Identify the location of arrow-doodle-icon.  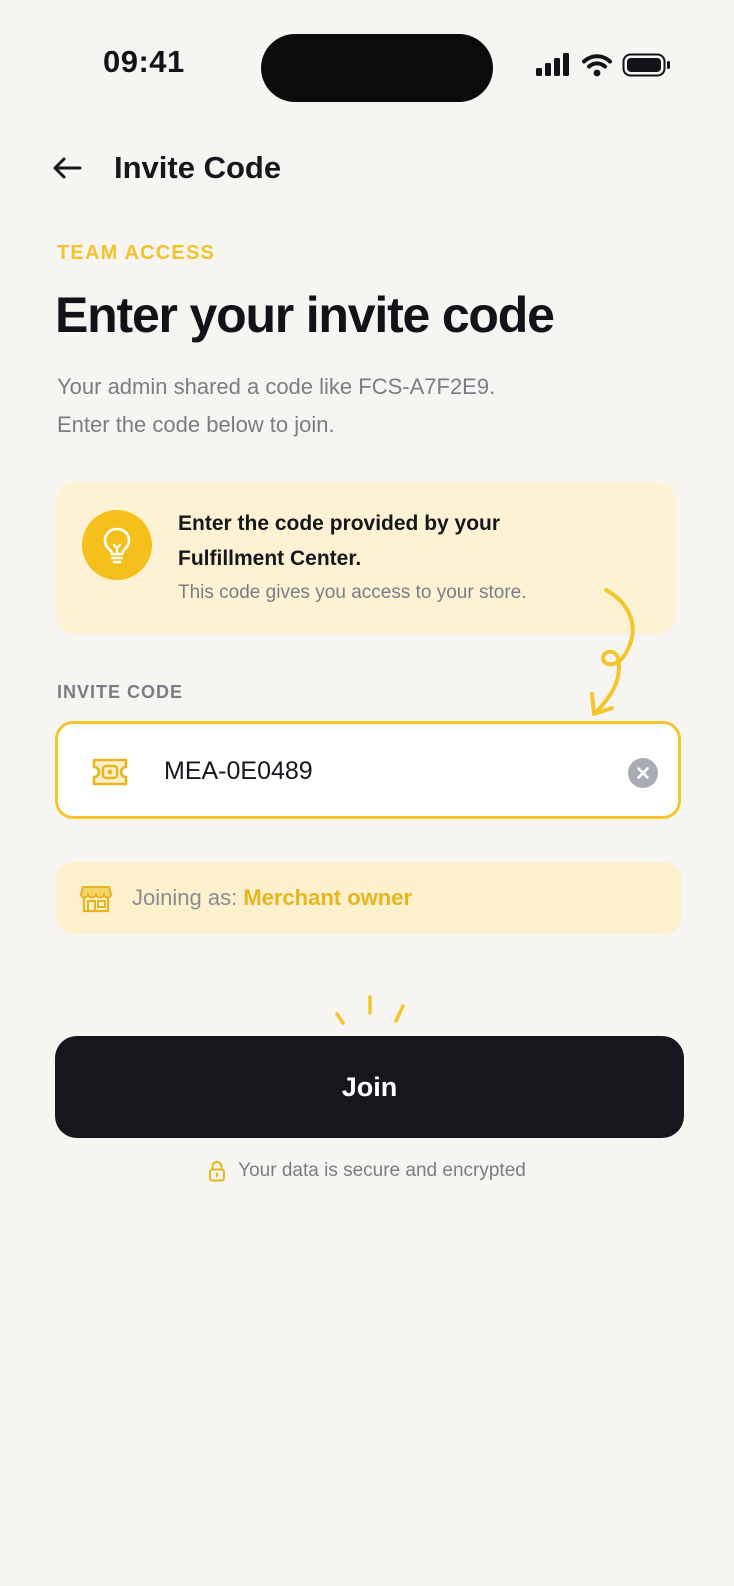
(612, 652).